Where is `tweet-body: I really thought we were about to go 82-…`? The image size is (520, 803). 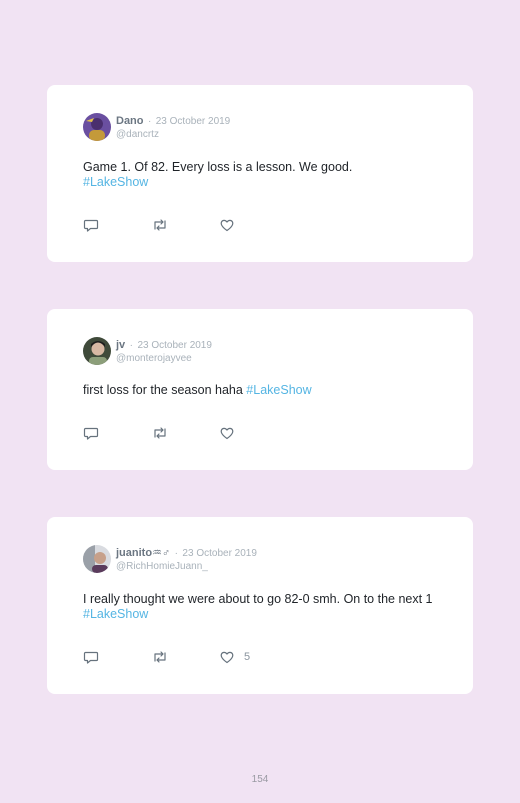 tweet-body: I really thought we were about to go 82-… is located at coordinates (258, 599).